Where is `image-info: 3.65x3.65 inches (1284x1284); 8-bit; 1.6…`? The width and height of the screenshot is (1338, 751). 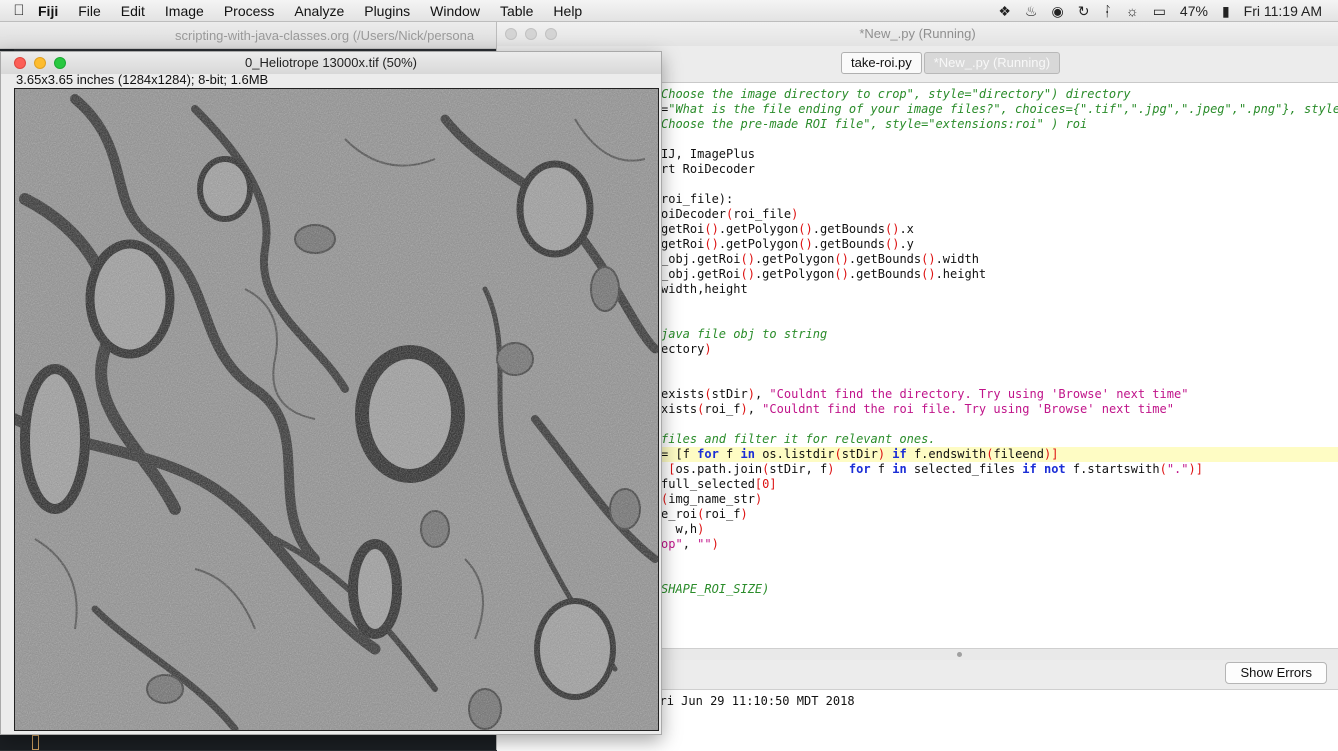 image-info: 3.65x3.65 inches (1284x1284); 8-bit; 1.6… is located at coordinates (142, 79).